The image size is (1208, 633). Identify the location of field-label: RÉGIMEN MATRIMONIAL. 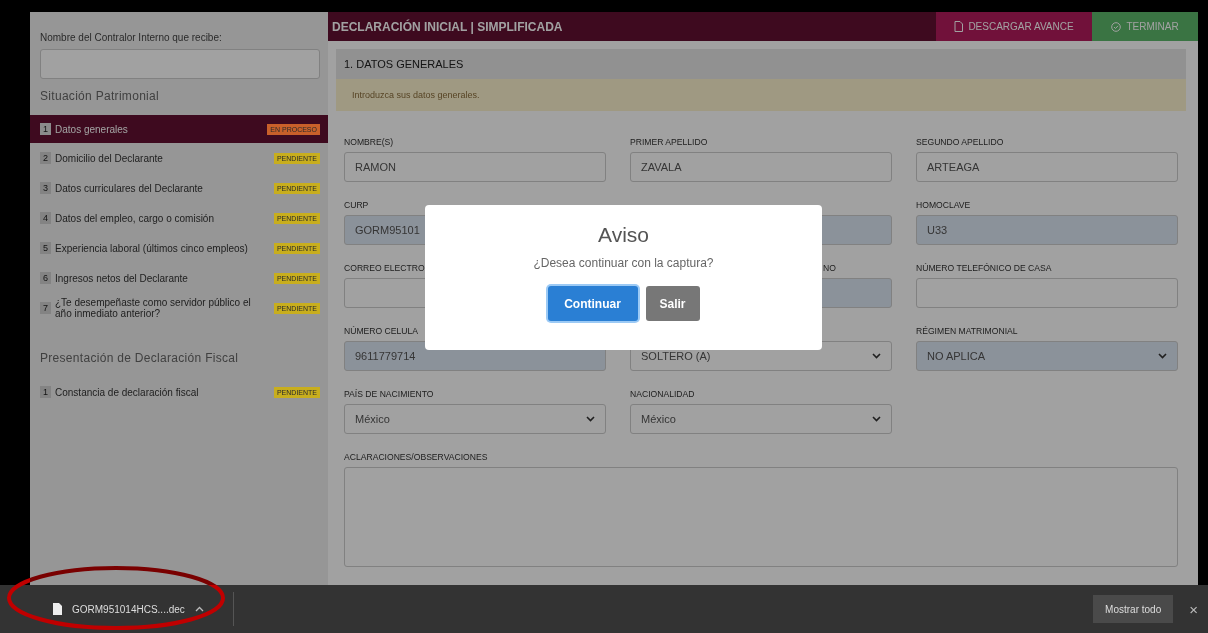
(967, 332).